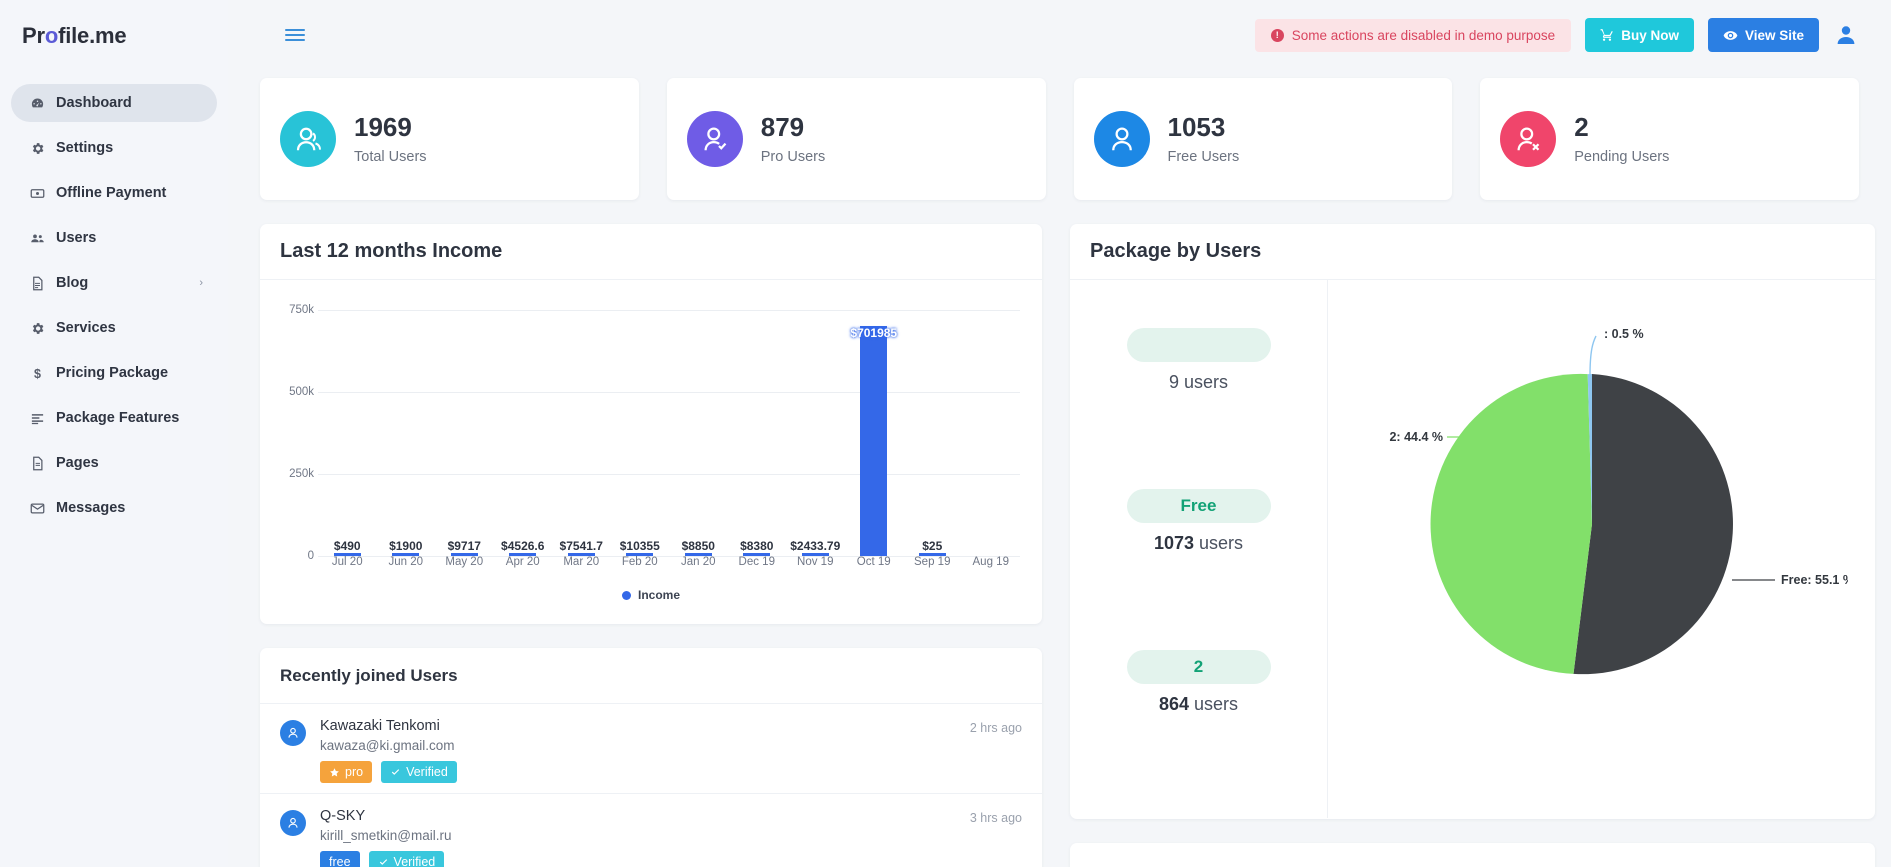 This screenshot has height=867, width=1891. I want to click on money-bill-icon, so click(37, 193).